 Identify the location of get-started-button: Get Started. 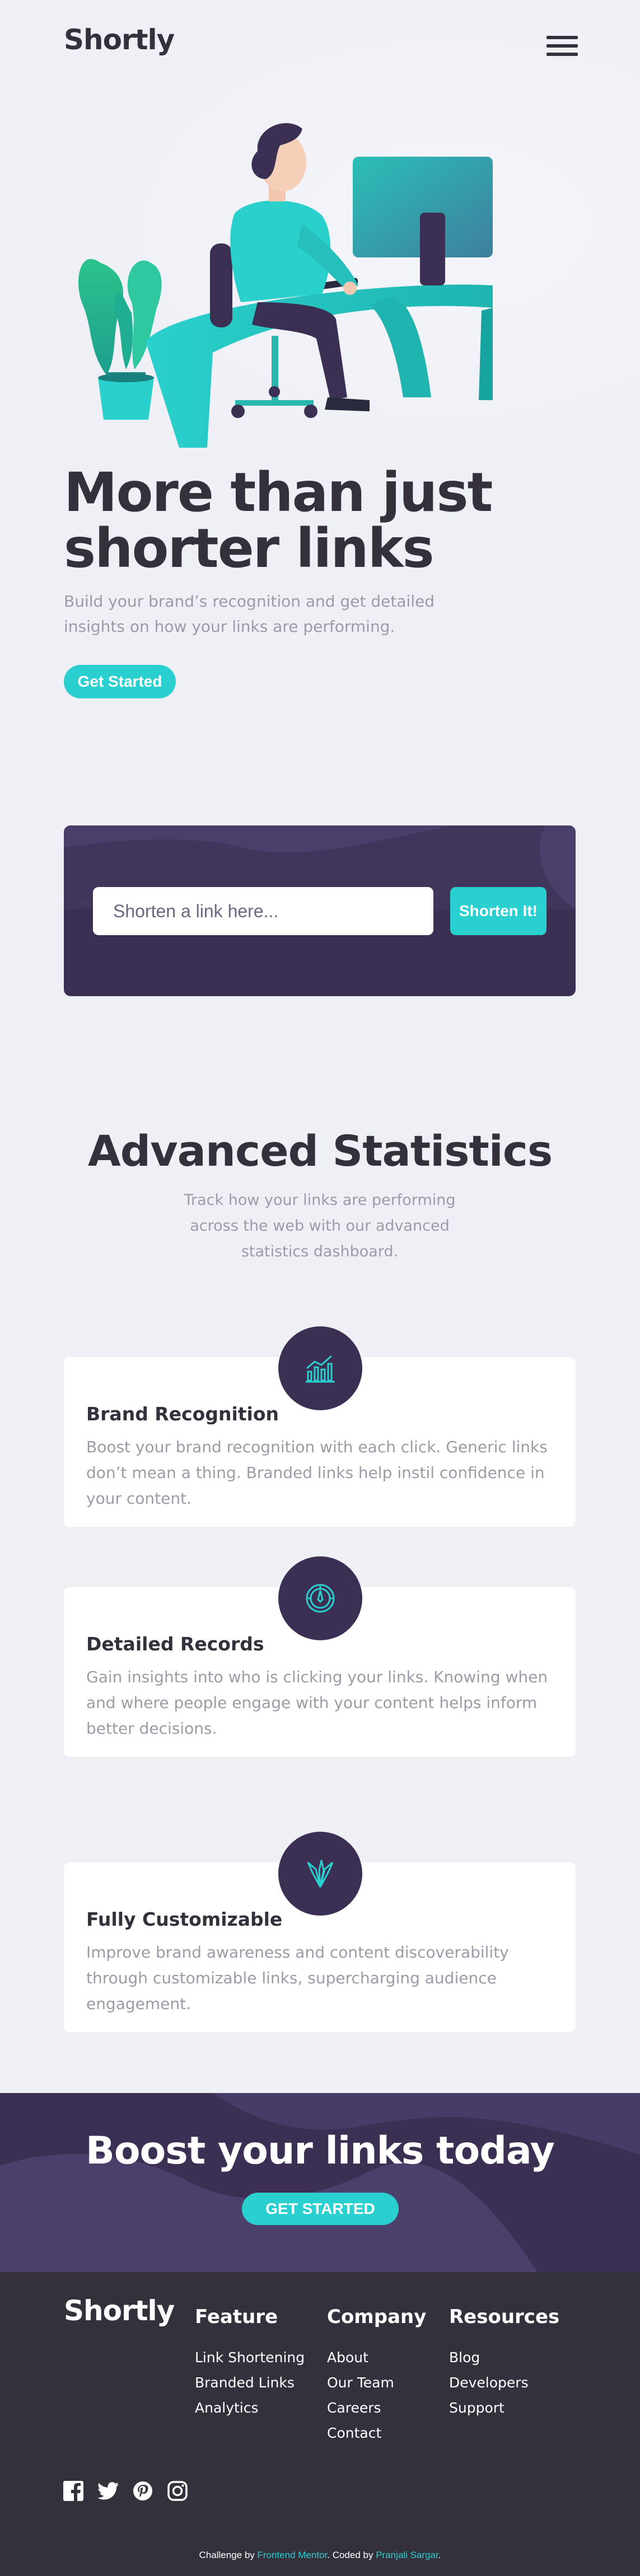
(120, 681).